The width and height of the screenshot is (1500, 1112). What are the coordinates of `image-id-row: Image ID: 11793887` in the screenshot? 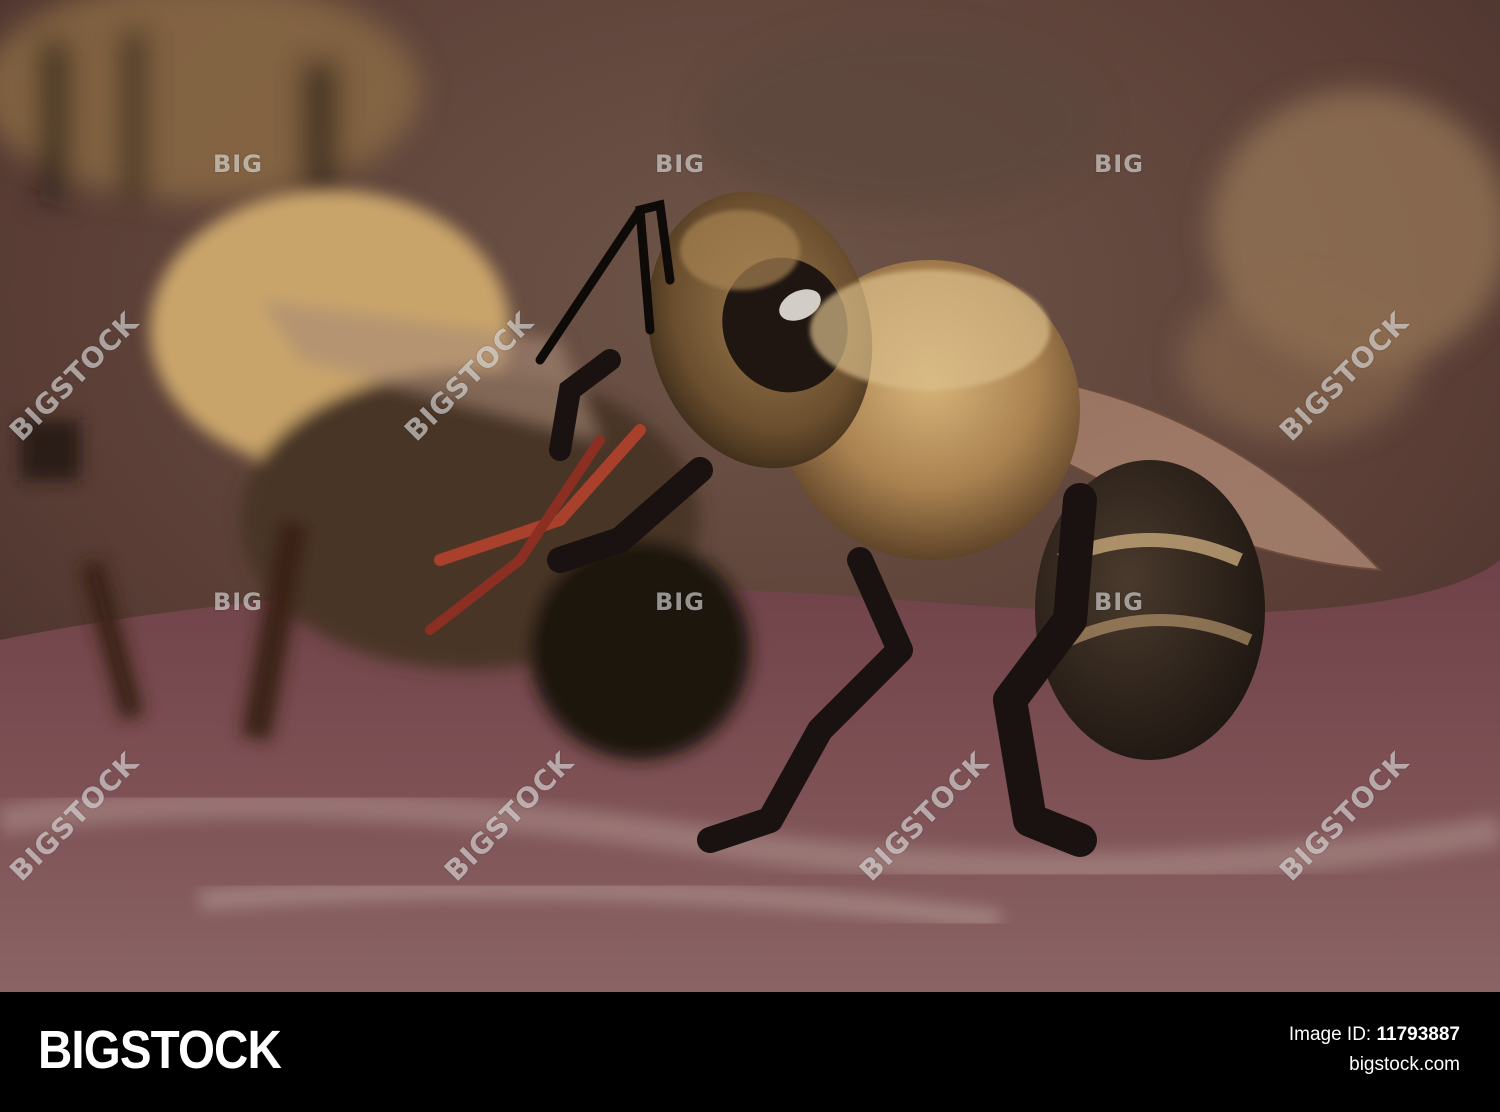 It's located at (1374, 1035).